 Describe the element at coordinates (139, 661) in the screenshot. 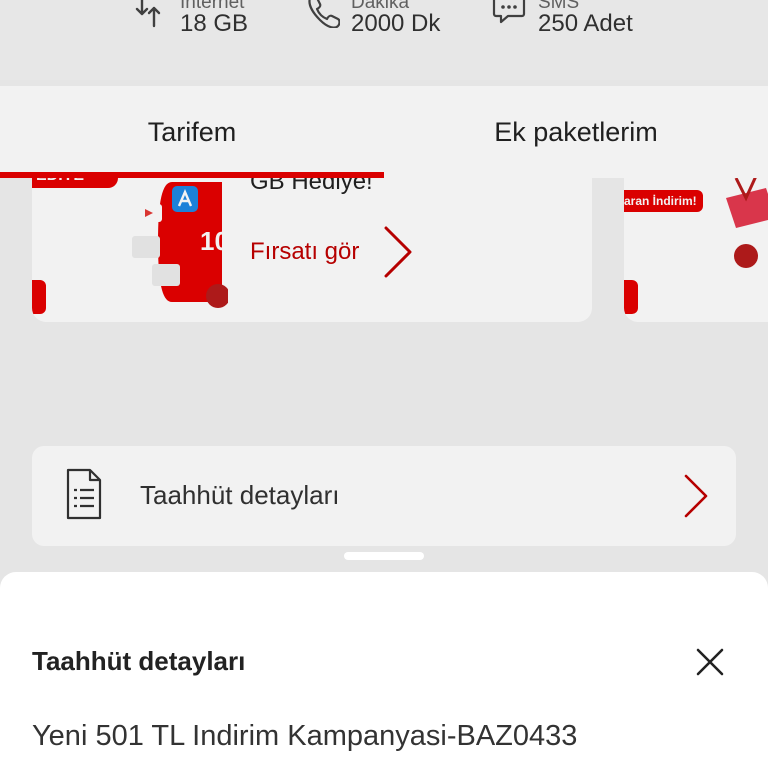

I see `sheet-title: Taahhüt detayları` at that location.